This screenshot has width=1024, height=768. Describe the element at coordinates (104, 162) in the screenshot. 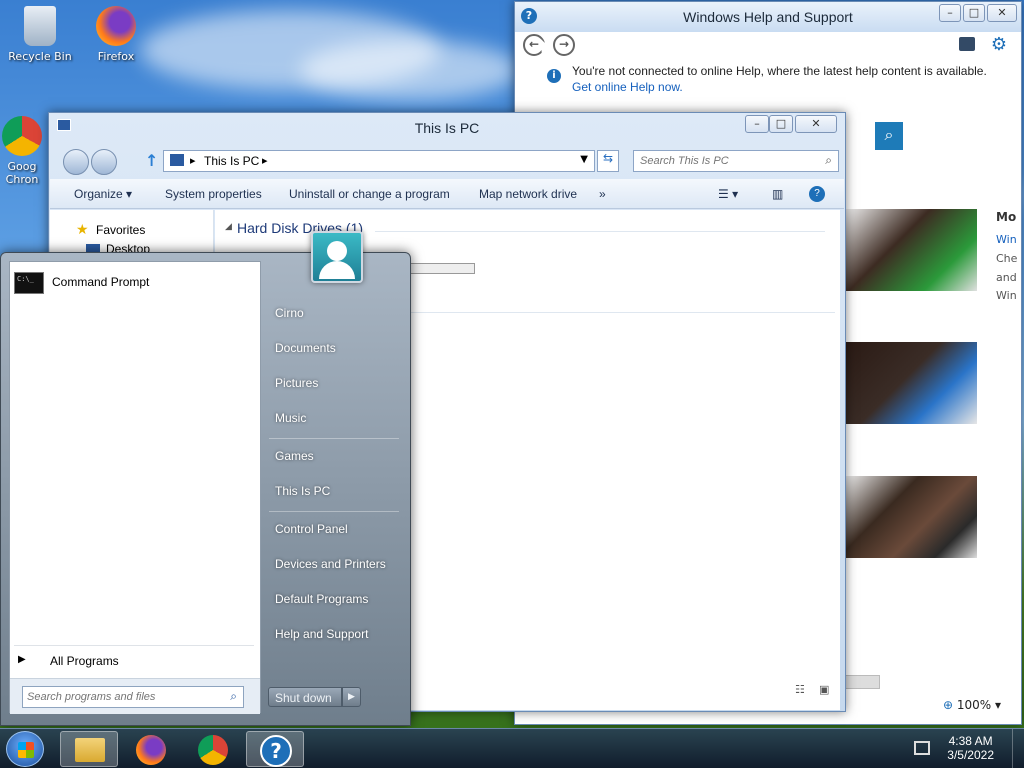

I see `forward-button` at that location.